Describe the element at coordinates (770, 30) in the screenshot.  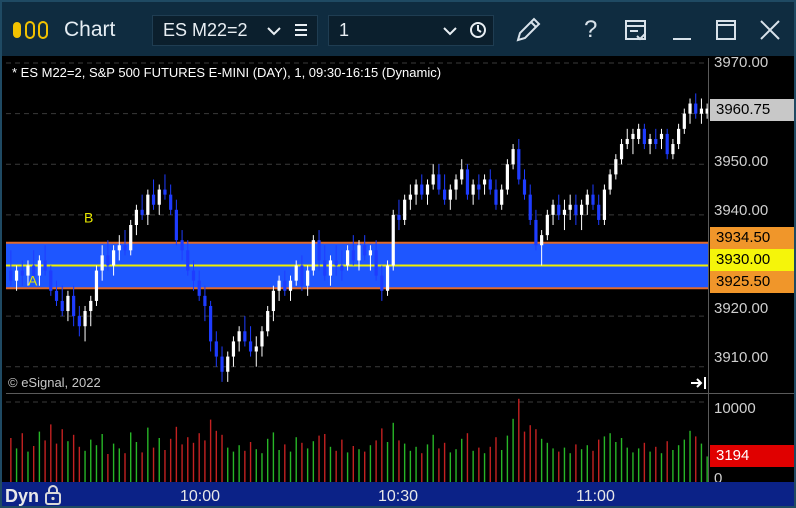
I see `close-icon` at that location.